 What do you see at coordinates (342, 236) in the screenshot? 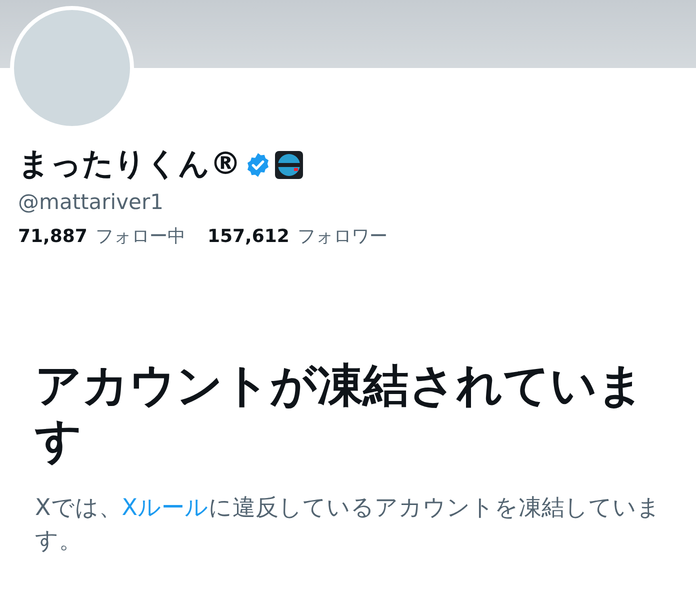
I see `stat-label: フォロワー` at bounding box center [342, 236].